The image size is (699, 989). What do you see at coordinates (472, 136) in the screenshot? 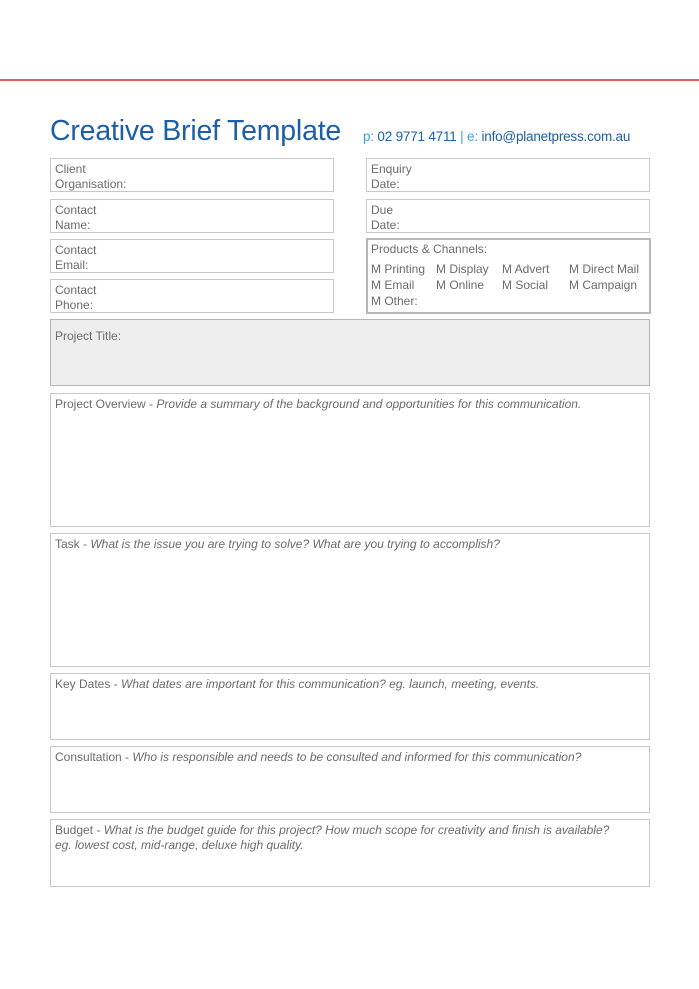
I see `email-label: e:` at bounding box center [472, 136].